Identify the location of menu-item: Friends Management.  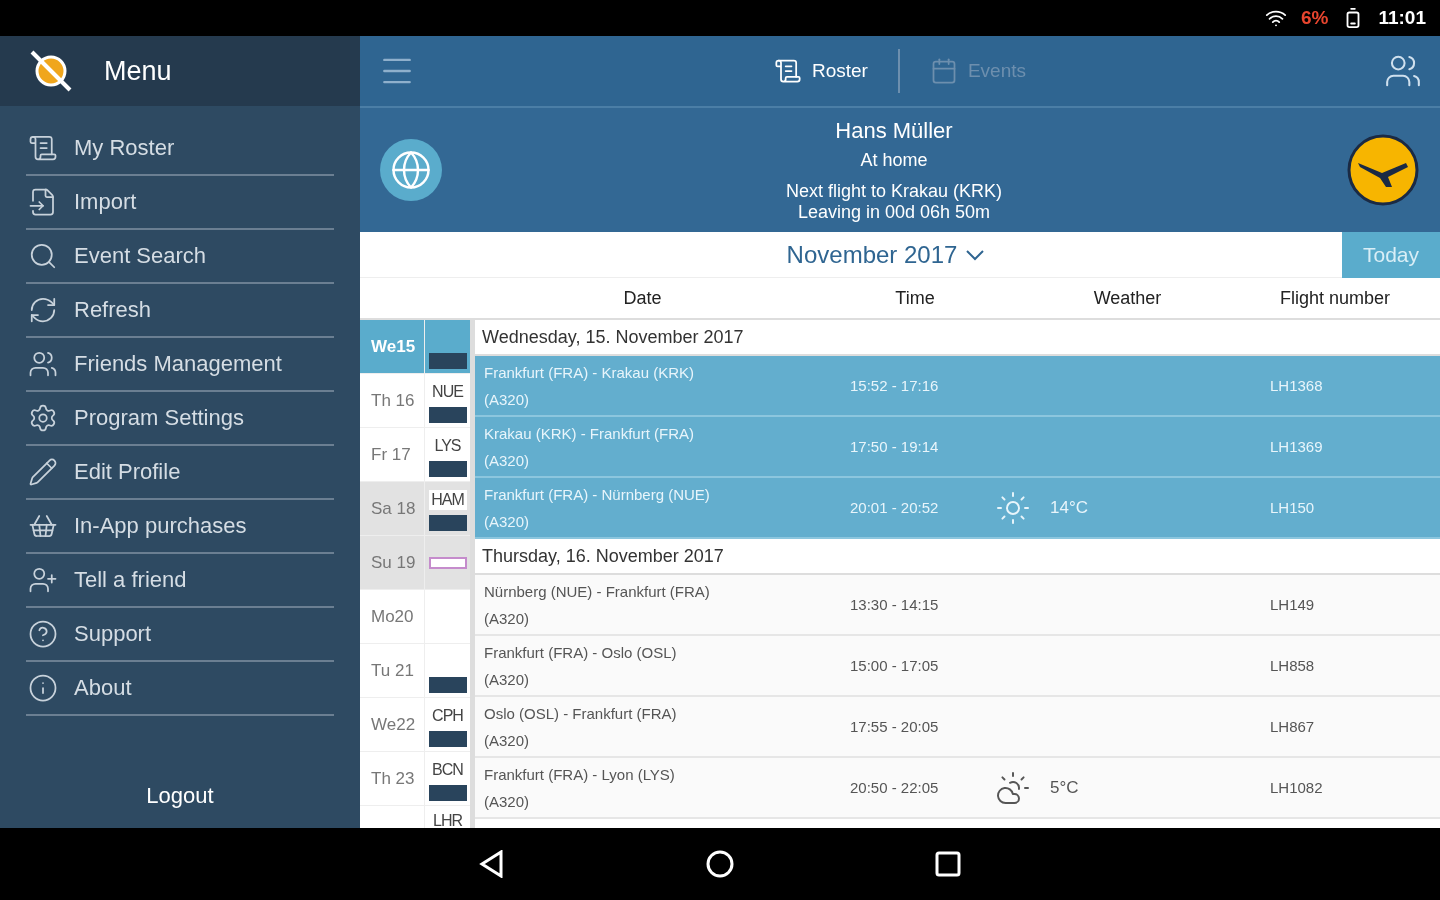
(180, 365).